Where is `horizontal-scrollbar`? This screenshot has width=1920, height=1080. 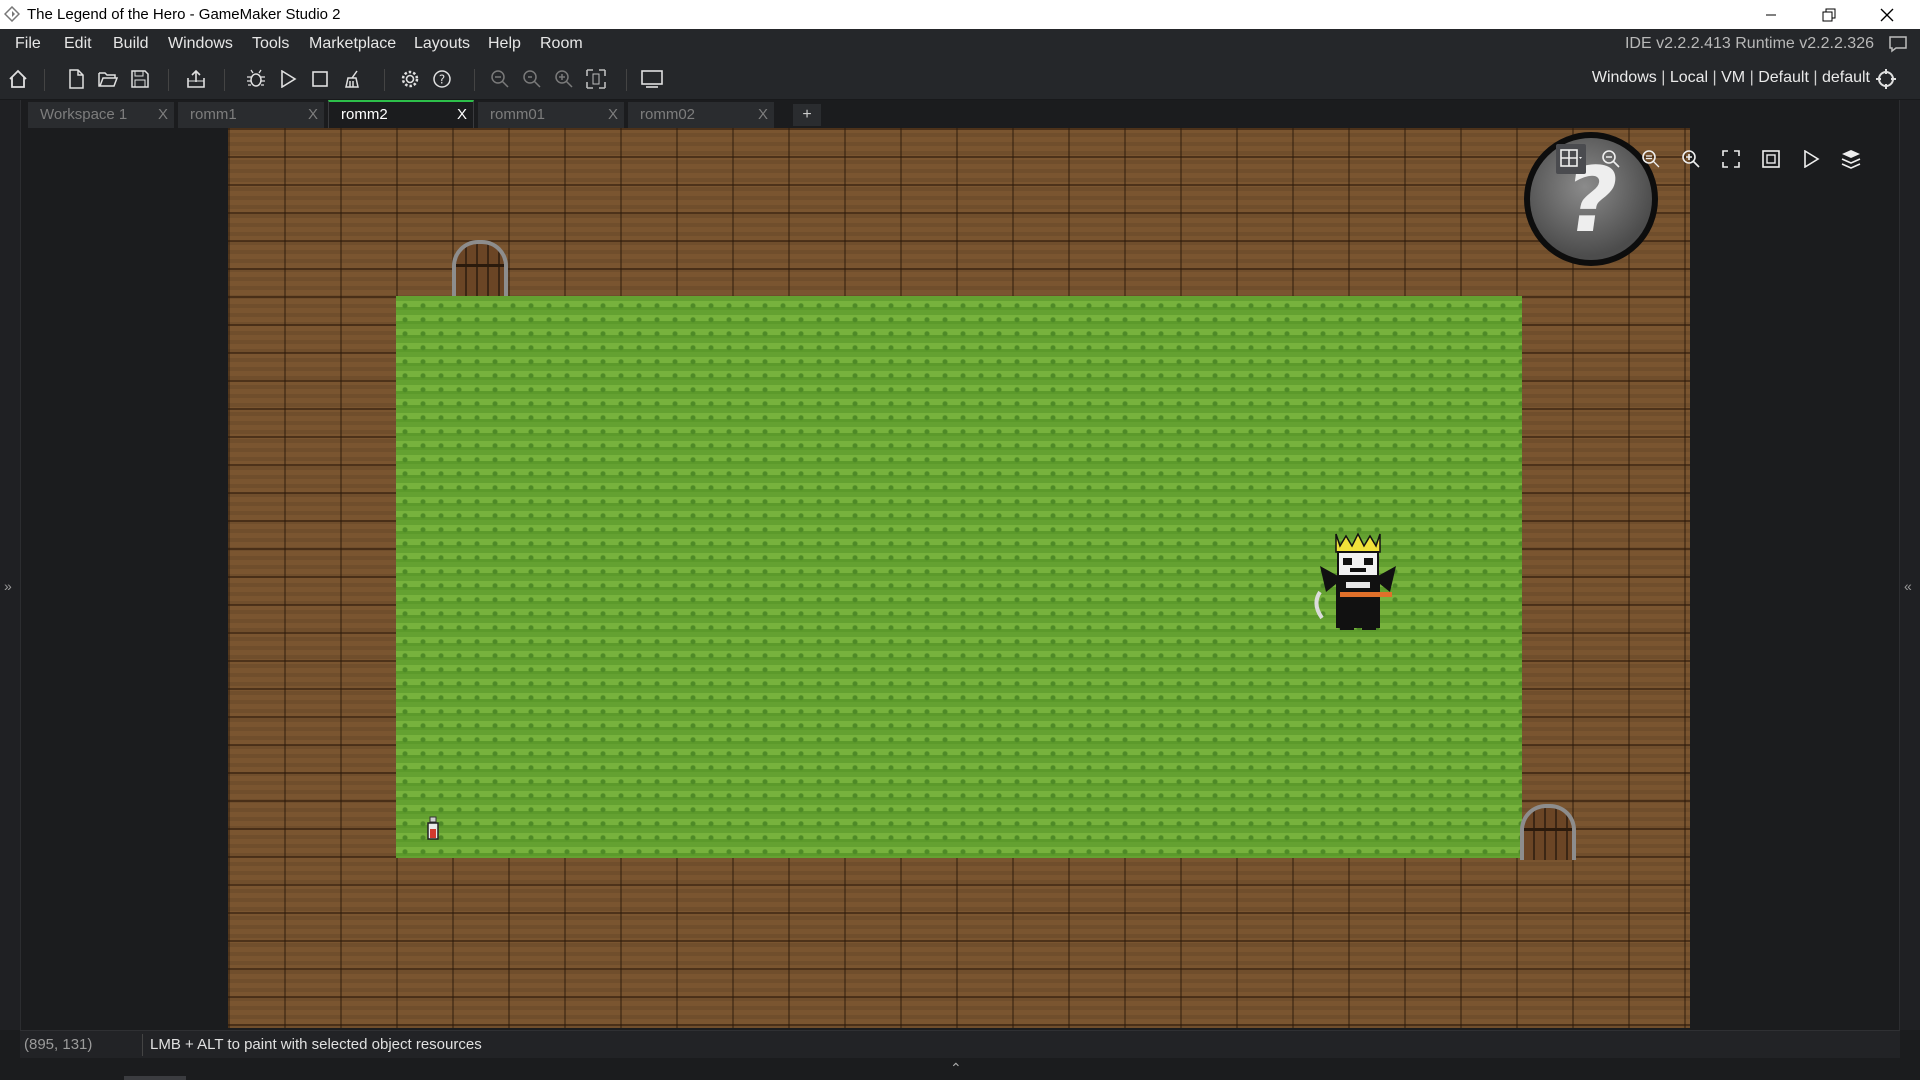
horizontal-scrollbar is located at coordinates (155, 1078).